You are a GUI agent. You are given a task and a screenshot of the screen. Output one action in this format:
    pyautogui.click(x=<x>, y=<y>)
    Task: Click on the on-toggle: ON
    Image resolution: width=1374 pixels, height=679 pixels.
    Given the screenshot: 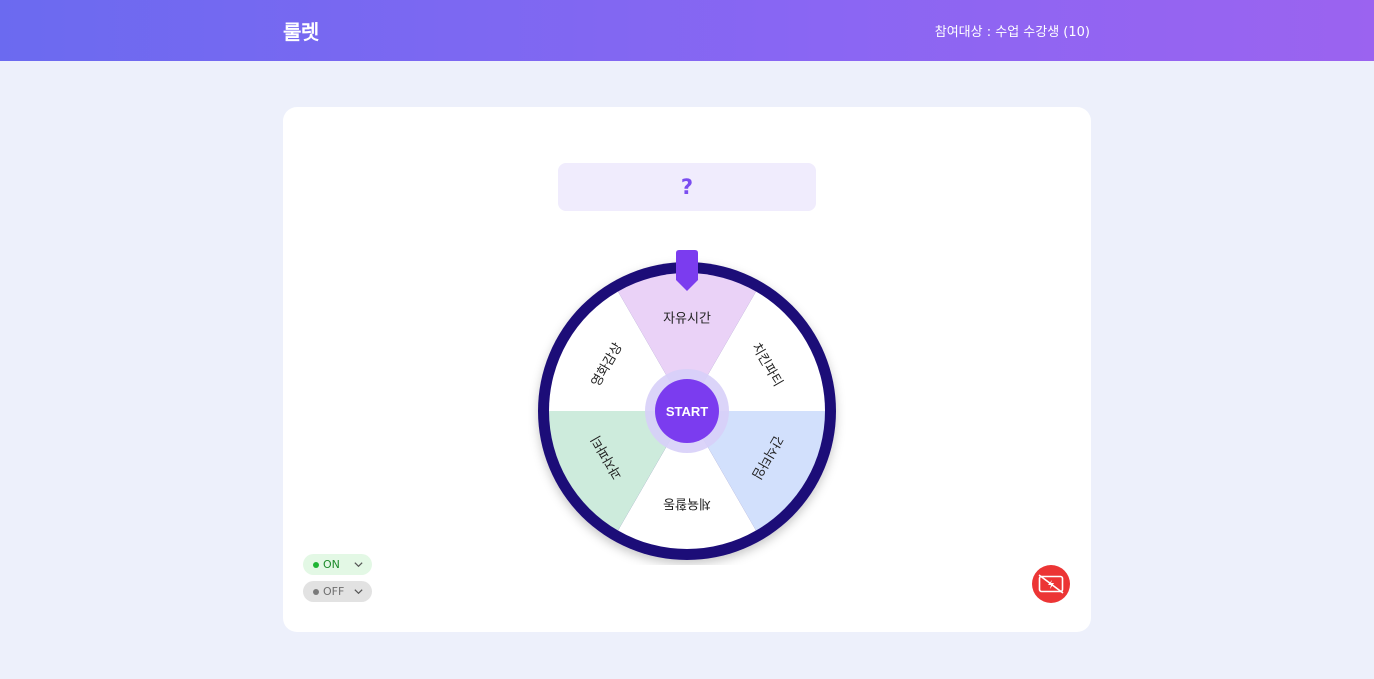 What is the action you would take?
    pyautogui.click(x=337, y=564)
    